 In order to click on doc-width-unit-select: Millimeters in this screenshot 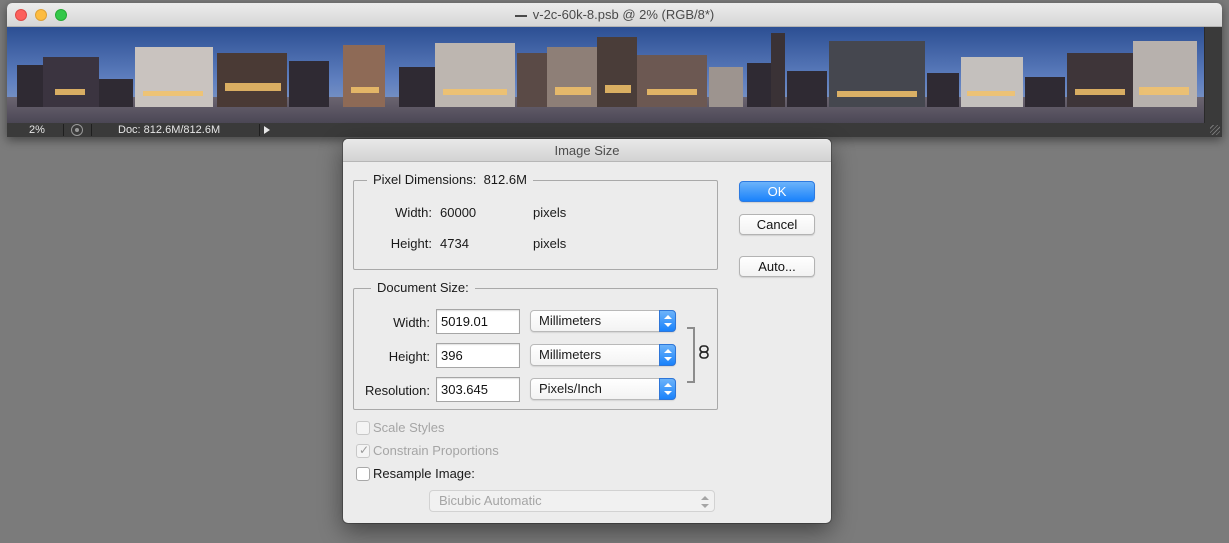, I will do `click(603, 321)`.